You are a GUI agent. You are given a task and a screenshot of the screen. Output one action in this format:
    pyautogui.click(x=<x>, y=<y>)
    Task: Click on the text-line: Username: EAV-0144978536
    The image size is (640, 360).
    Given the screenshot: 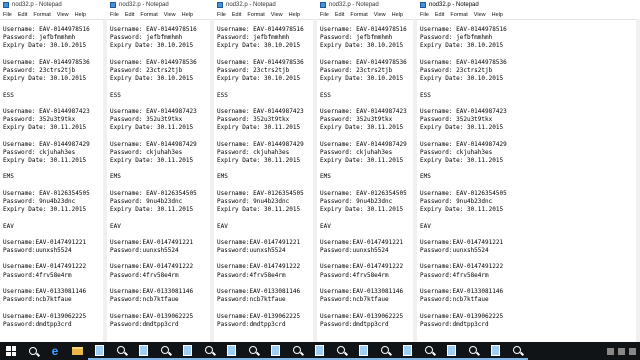 What is the action you would take?
    pyautogui.click(x=363, y=62)
    